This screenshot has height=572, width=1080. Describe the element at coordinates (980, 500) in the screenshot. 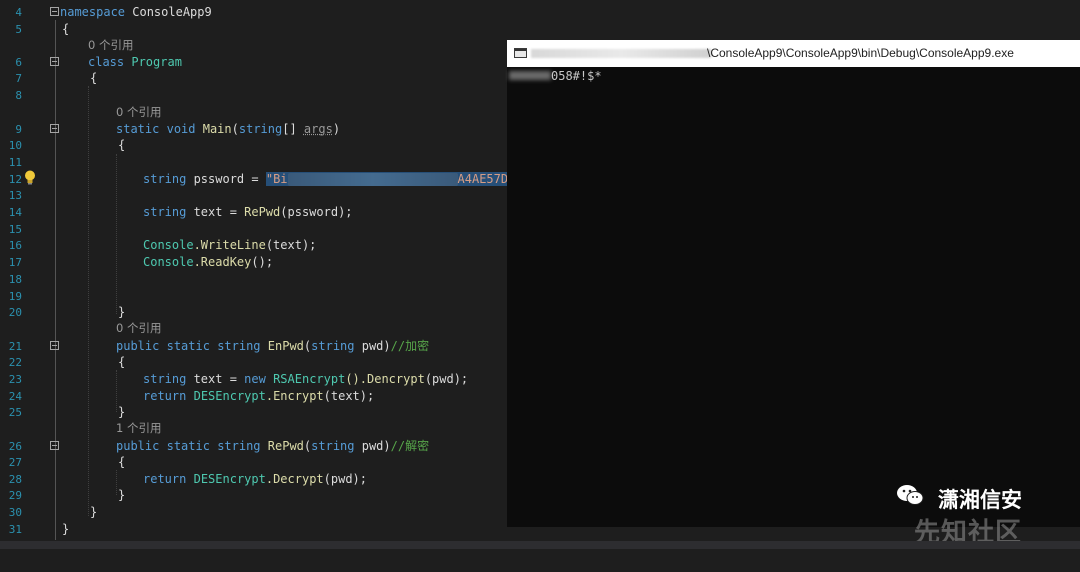

I see `watermark-name: 潇湘信安` at that location.